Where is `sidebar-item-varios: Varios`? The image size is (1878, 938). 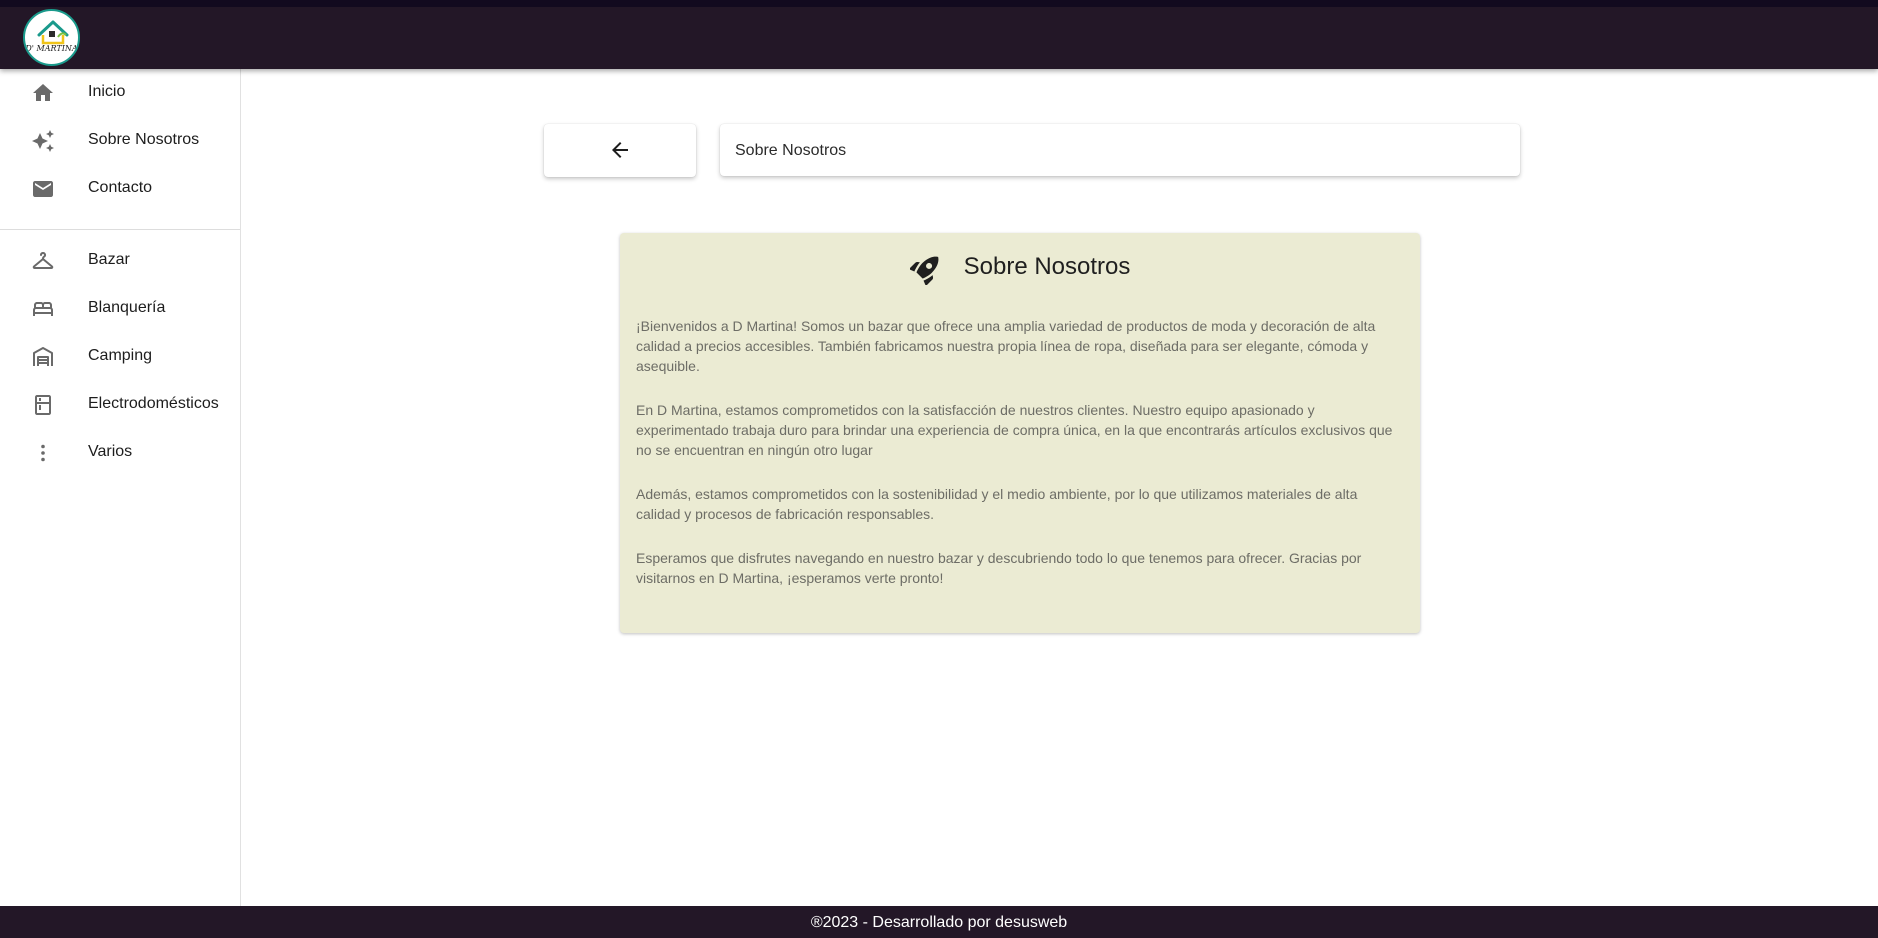
sidebar-item-varios: Varios is located at coordinates (120, 453).